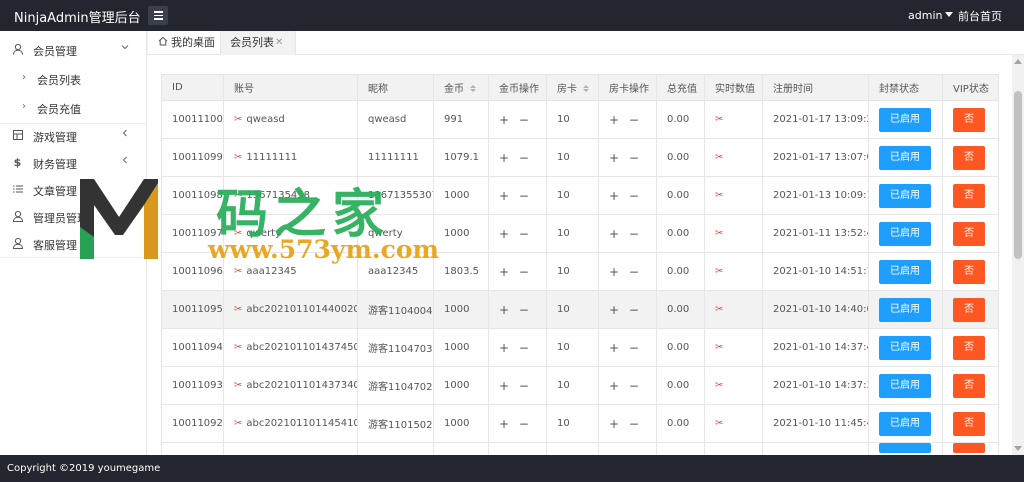 This screenshot has height=482, width=1024. What do you see at coordinates (572, 87) in the screenshot?
I see `column-header-sortable: 房卡` at bounding box center [572, 87].